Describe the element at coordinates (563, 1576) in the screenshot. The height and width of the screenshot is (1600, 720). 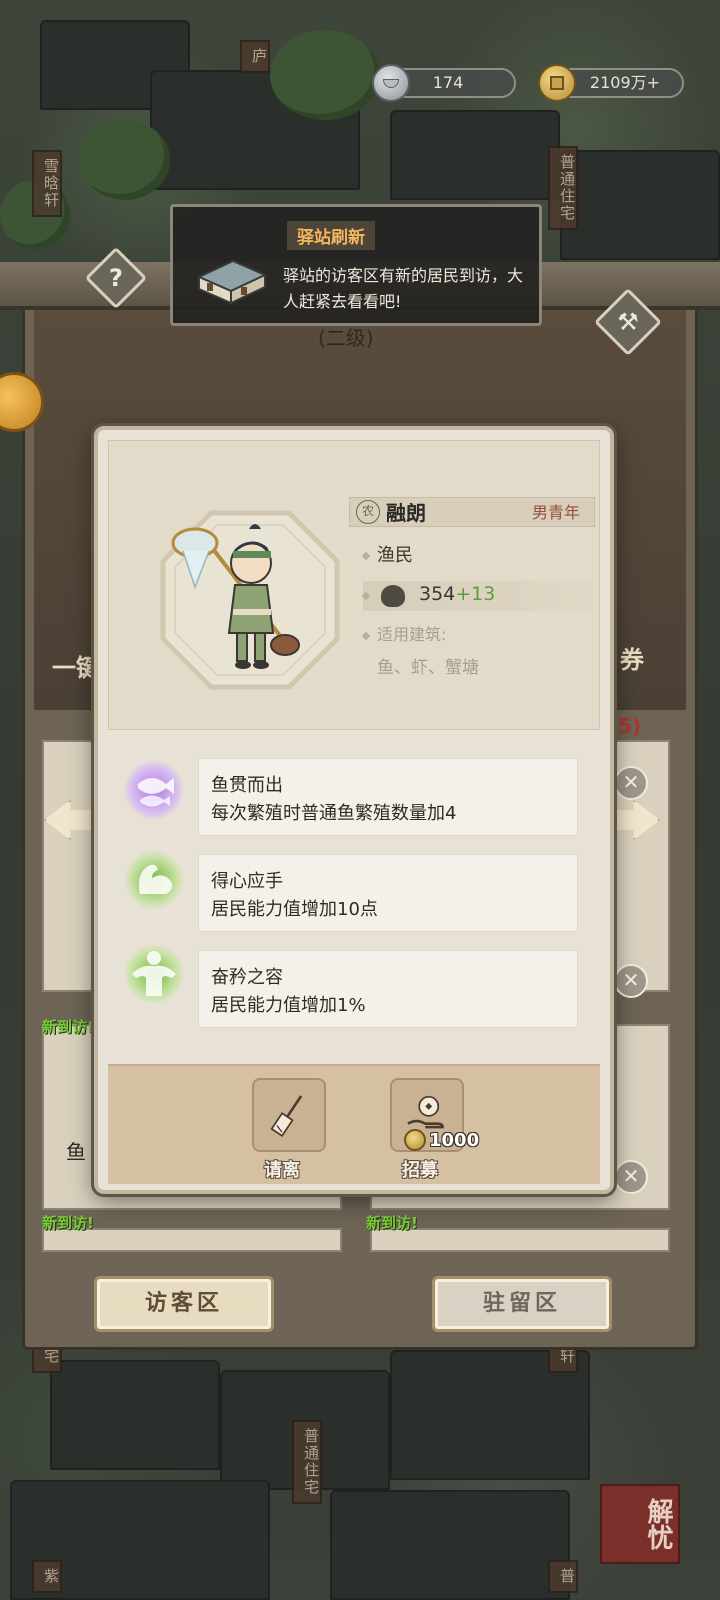
I see `map-sign: 普` at that location.